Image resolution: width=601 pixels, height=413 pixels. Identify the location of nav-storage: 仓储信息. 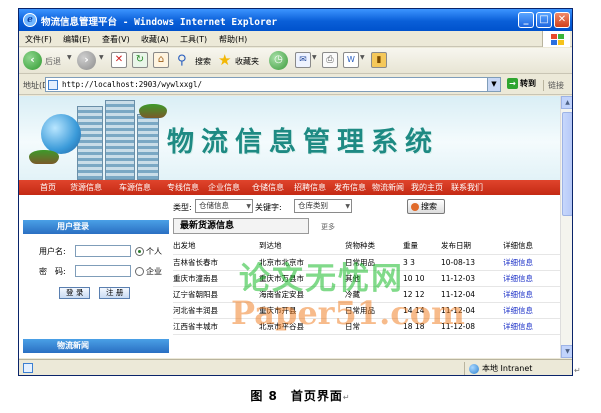
(268, 187).